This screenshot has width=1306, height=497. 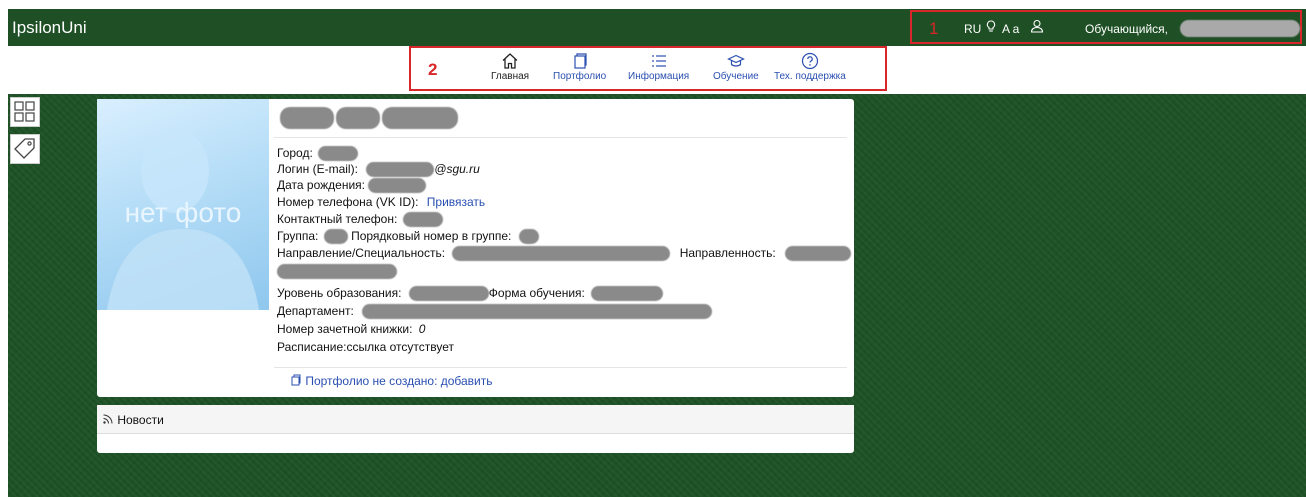 I want to click on annotation-label-1: 1, so click(x=934, y=28).